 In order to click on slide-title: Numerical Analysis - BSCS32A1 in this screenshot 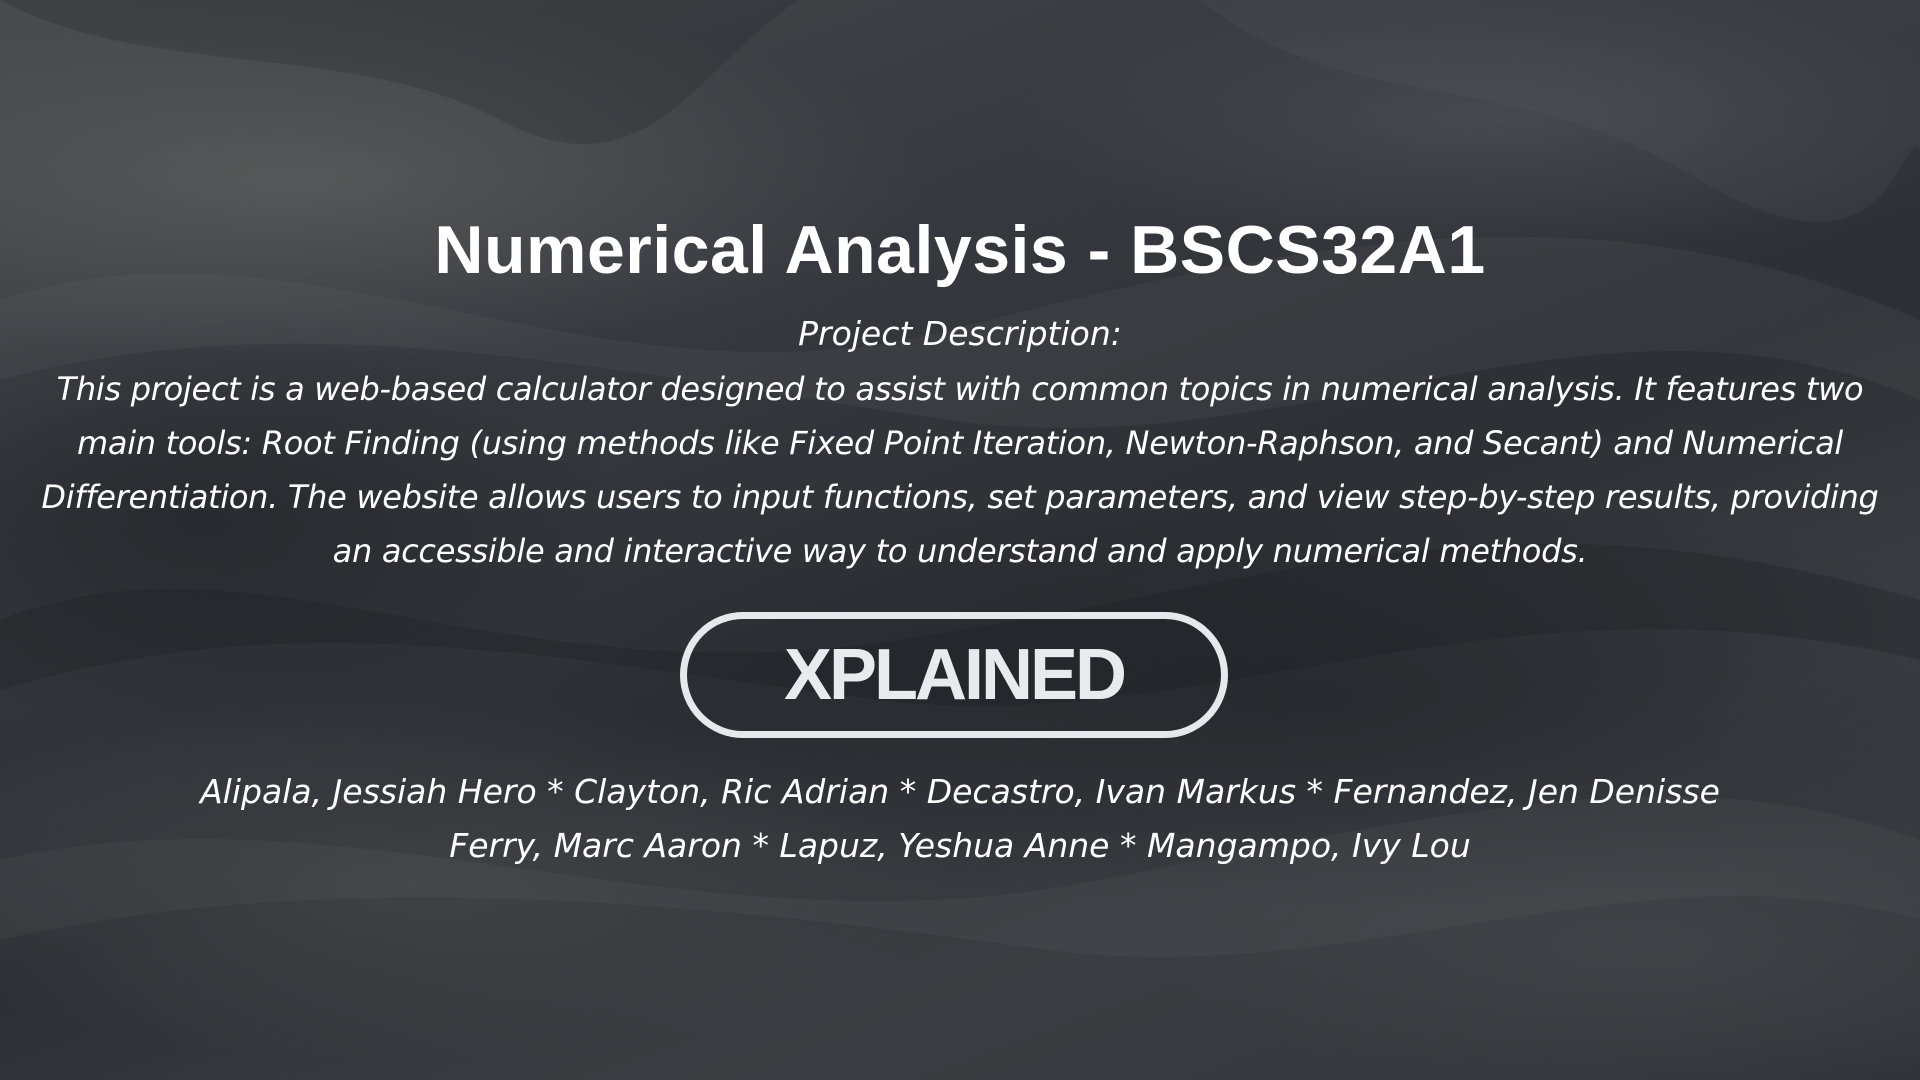, I will do `click(960, 250)`.